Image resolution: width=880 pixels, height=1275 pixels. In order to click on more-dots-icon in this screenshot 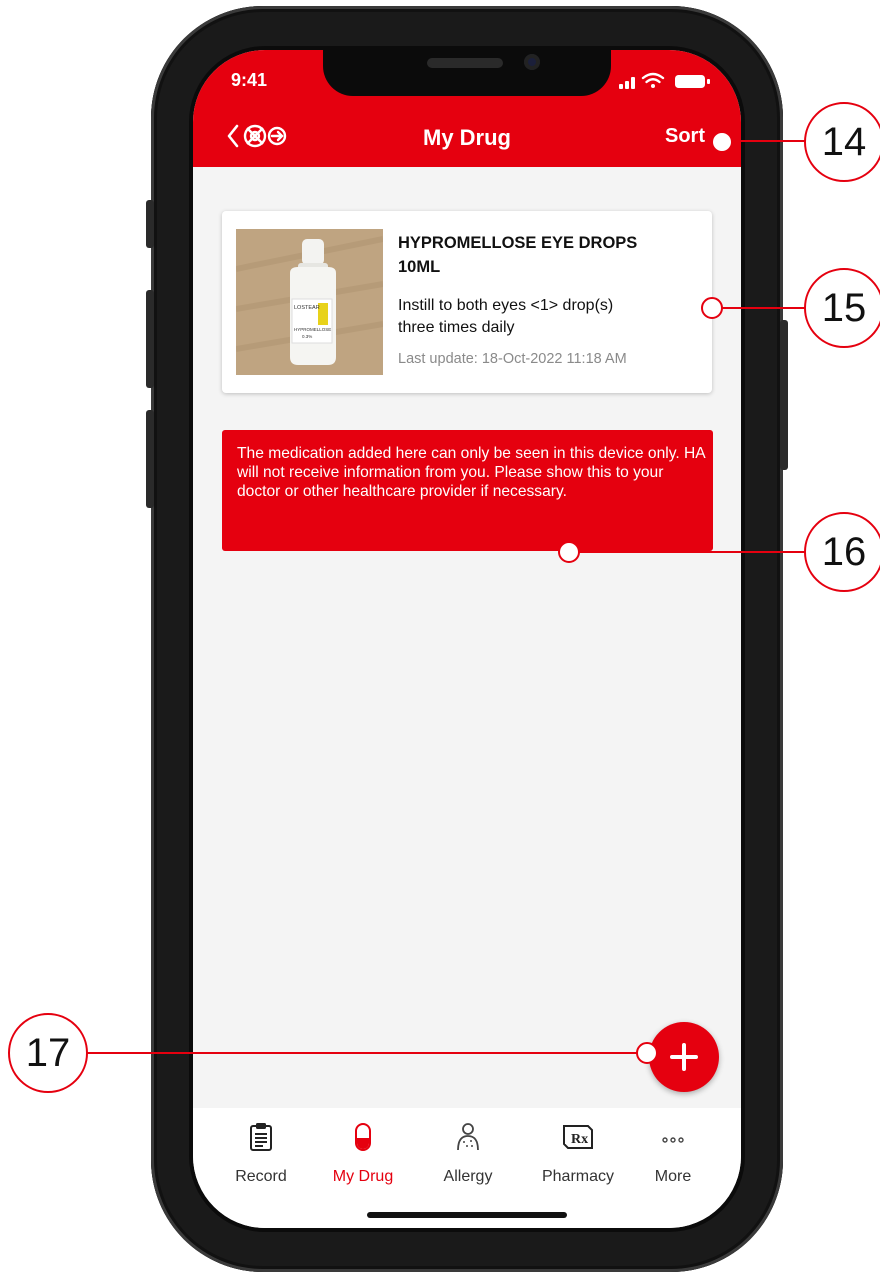, I will do `click(673, 1140)`.